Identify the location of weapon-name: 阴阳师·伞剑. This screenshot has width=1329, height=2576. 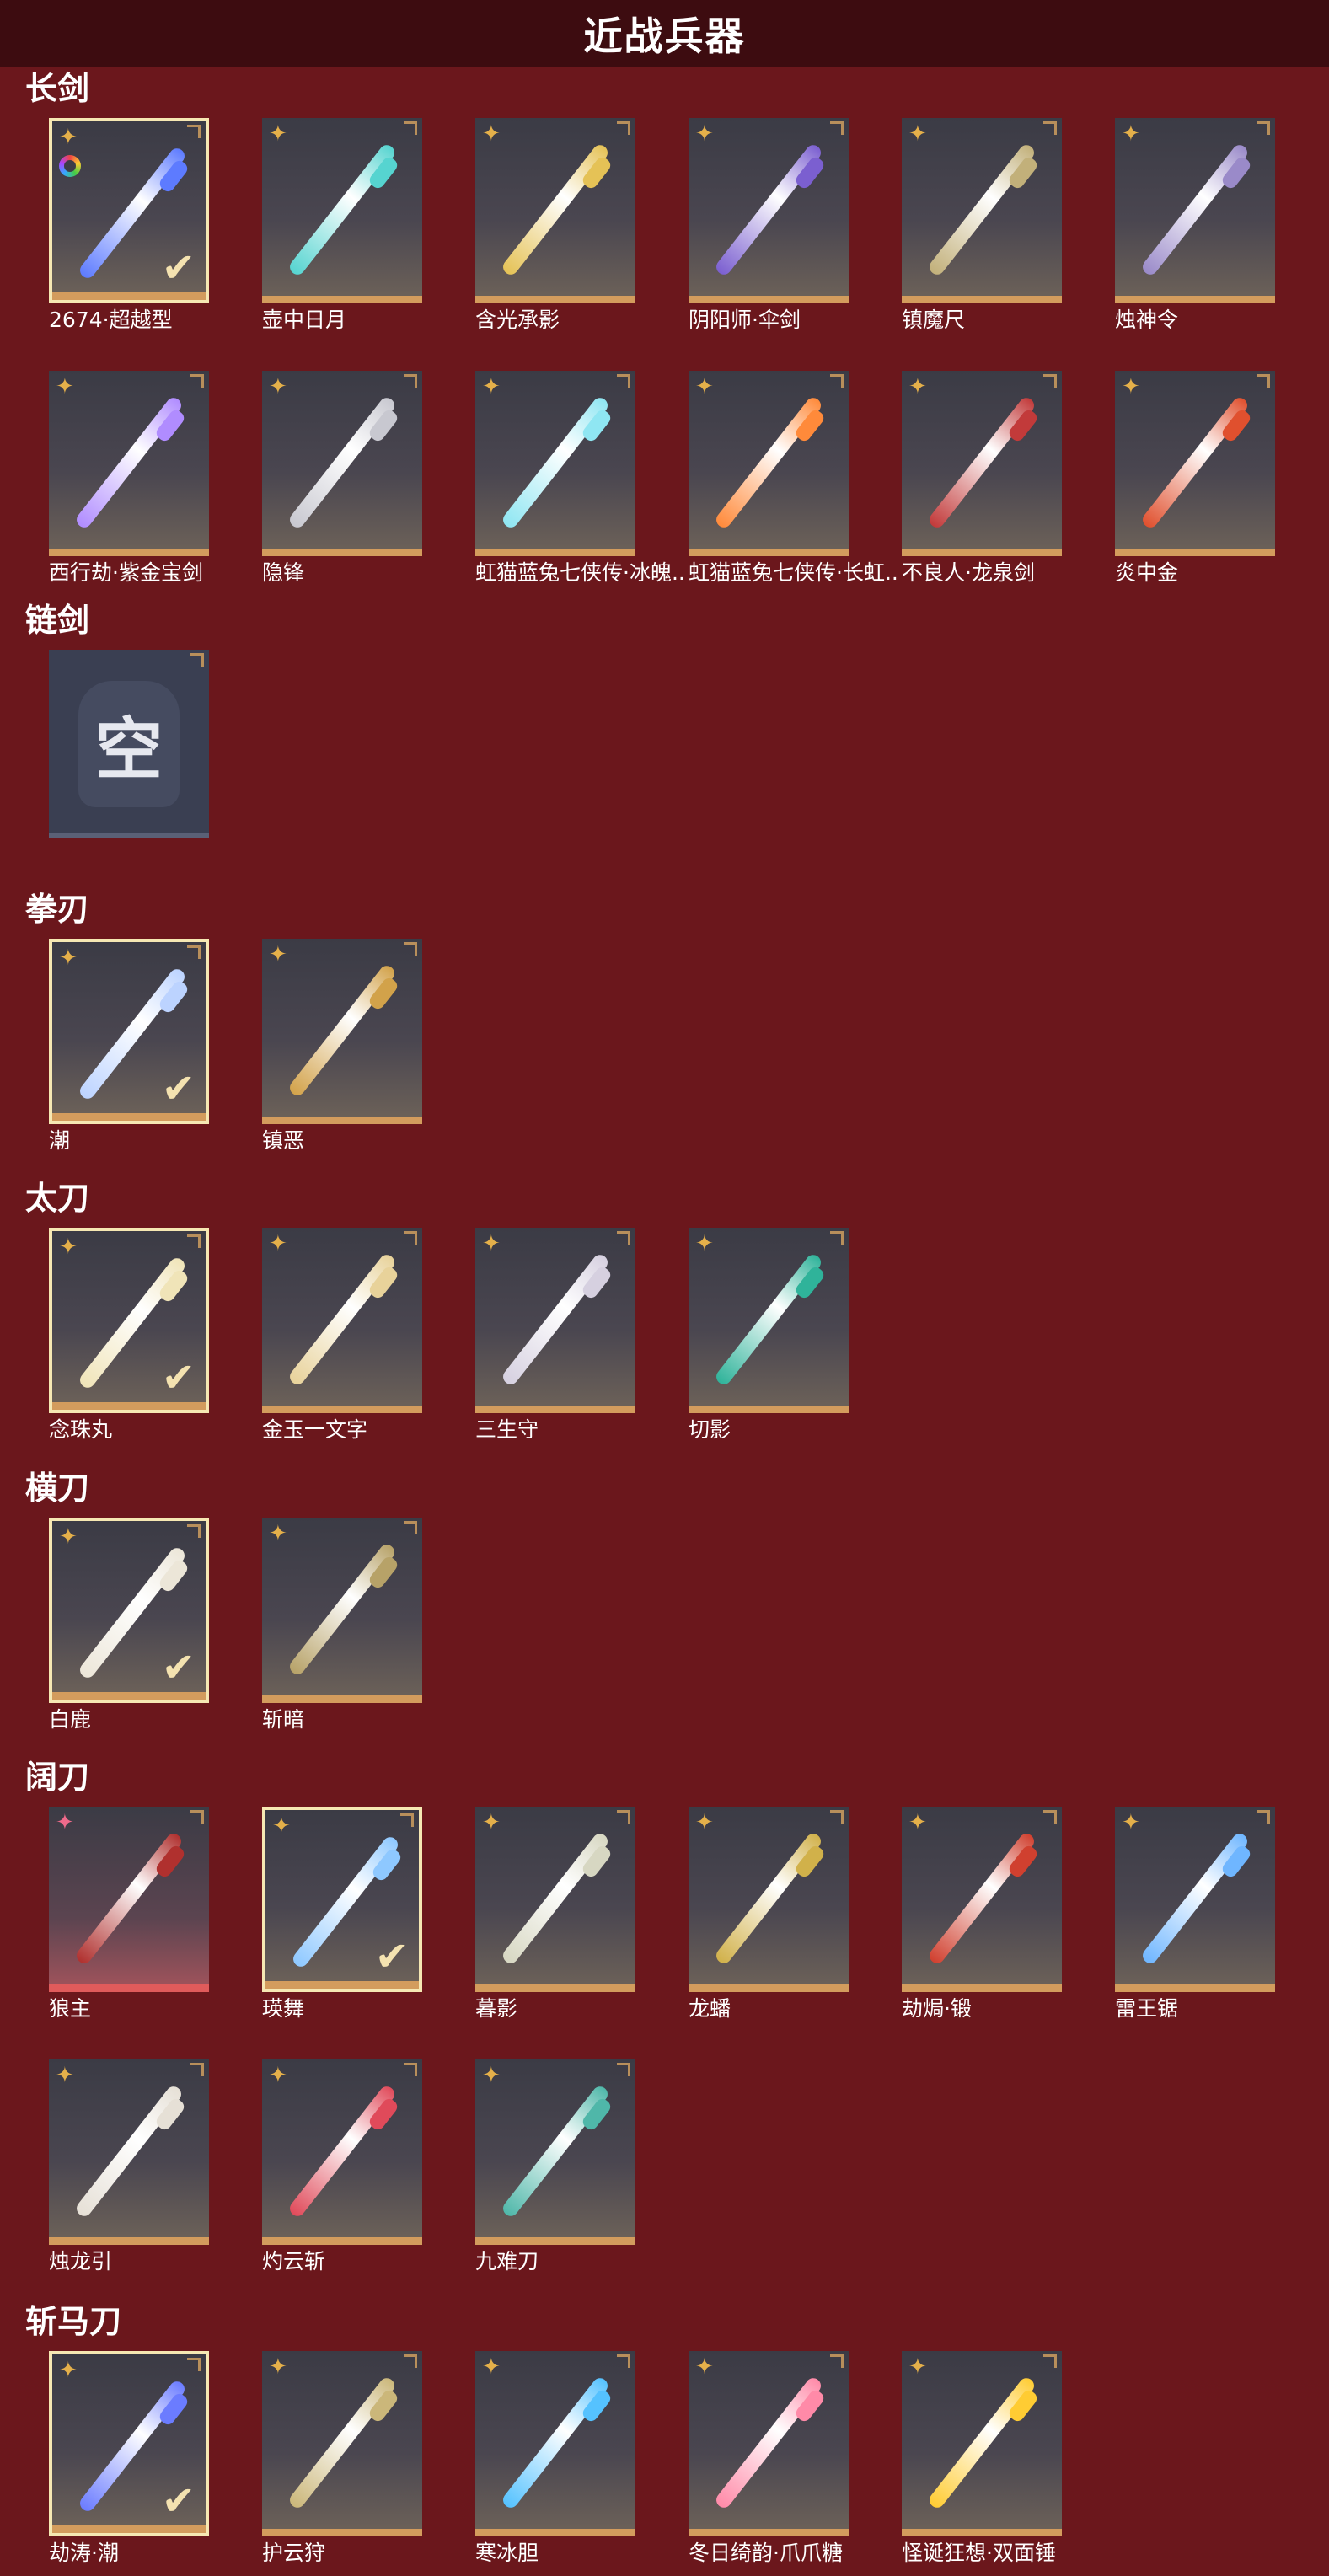
(745, 320).